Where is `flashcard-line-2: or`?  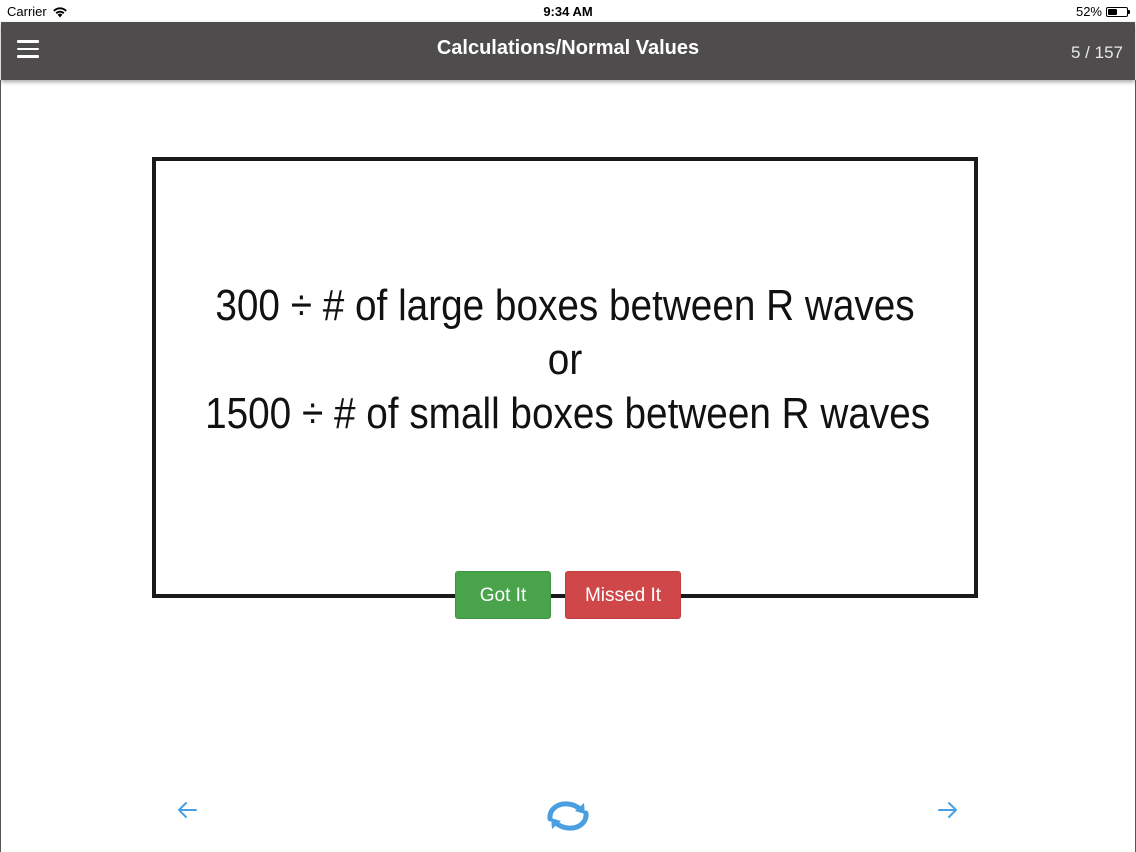 flashcard-line-2: or is located at coordinates (565, 359).